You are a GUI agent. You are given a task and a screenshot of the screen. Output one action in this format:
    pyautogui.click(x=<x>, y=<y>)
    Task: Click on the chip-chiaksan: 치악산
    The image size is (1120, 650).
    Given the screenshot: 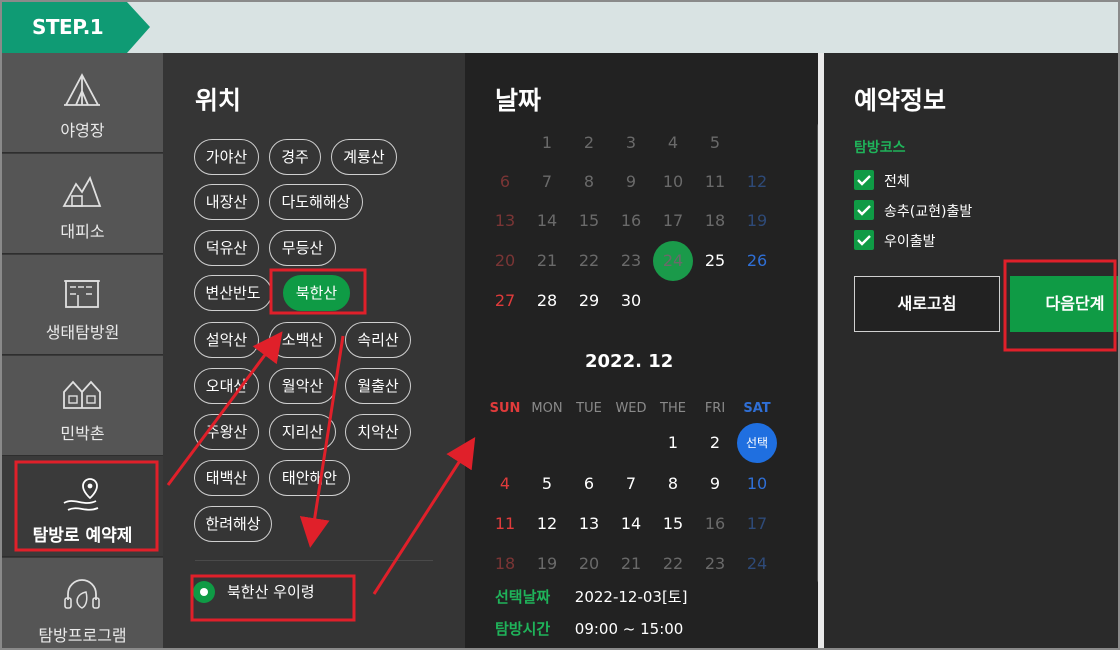 What is the action you would take?
    pyautogui.click(x=378, y=432)
    